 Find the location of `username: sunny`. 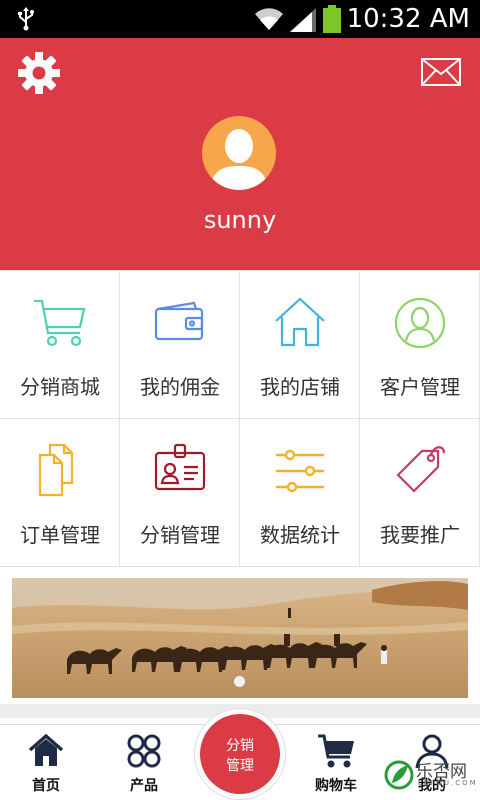

username: sunny is located at coordinates (240, 220).